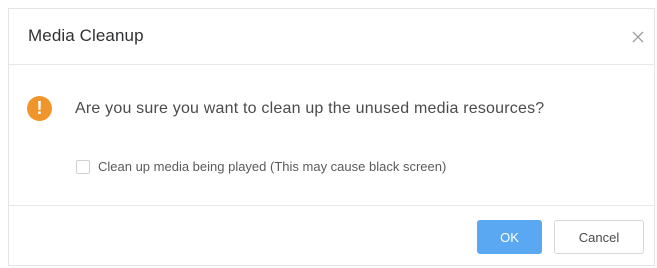 The height and width of the screenshot is (268, 657). Describe the element at coordinates (638, 37) in the screenshot. I see `close-icon` at that location.